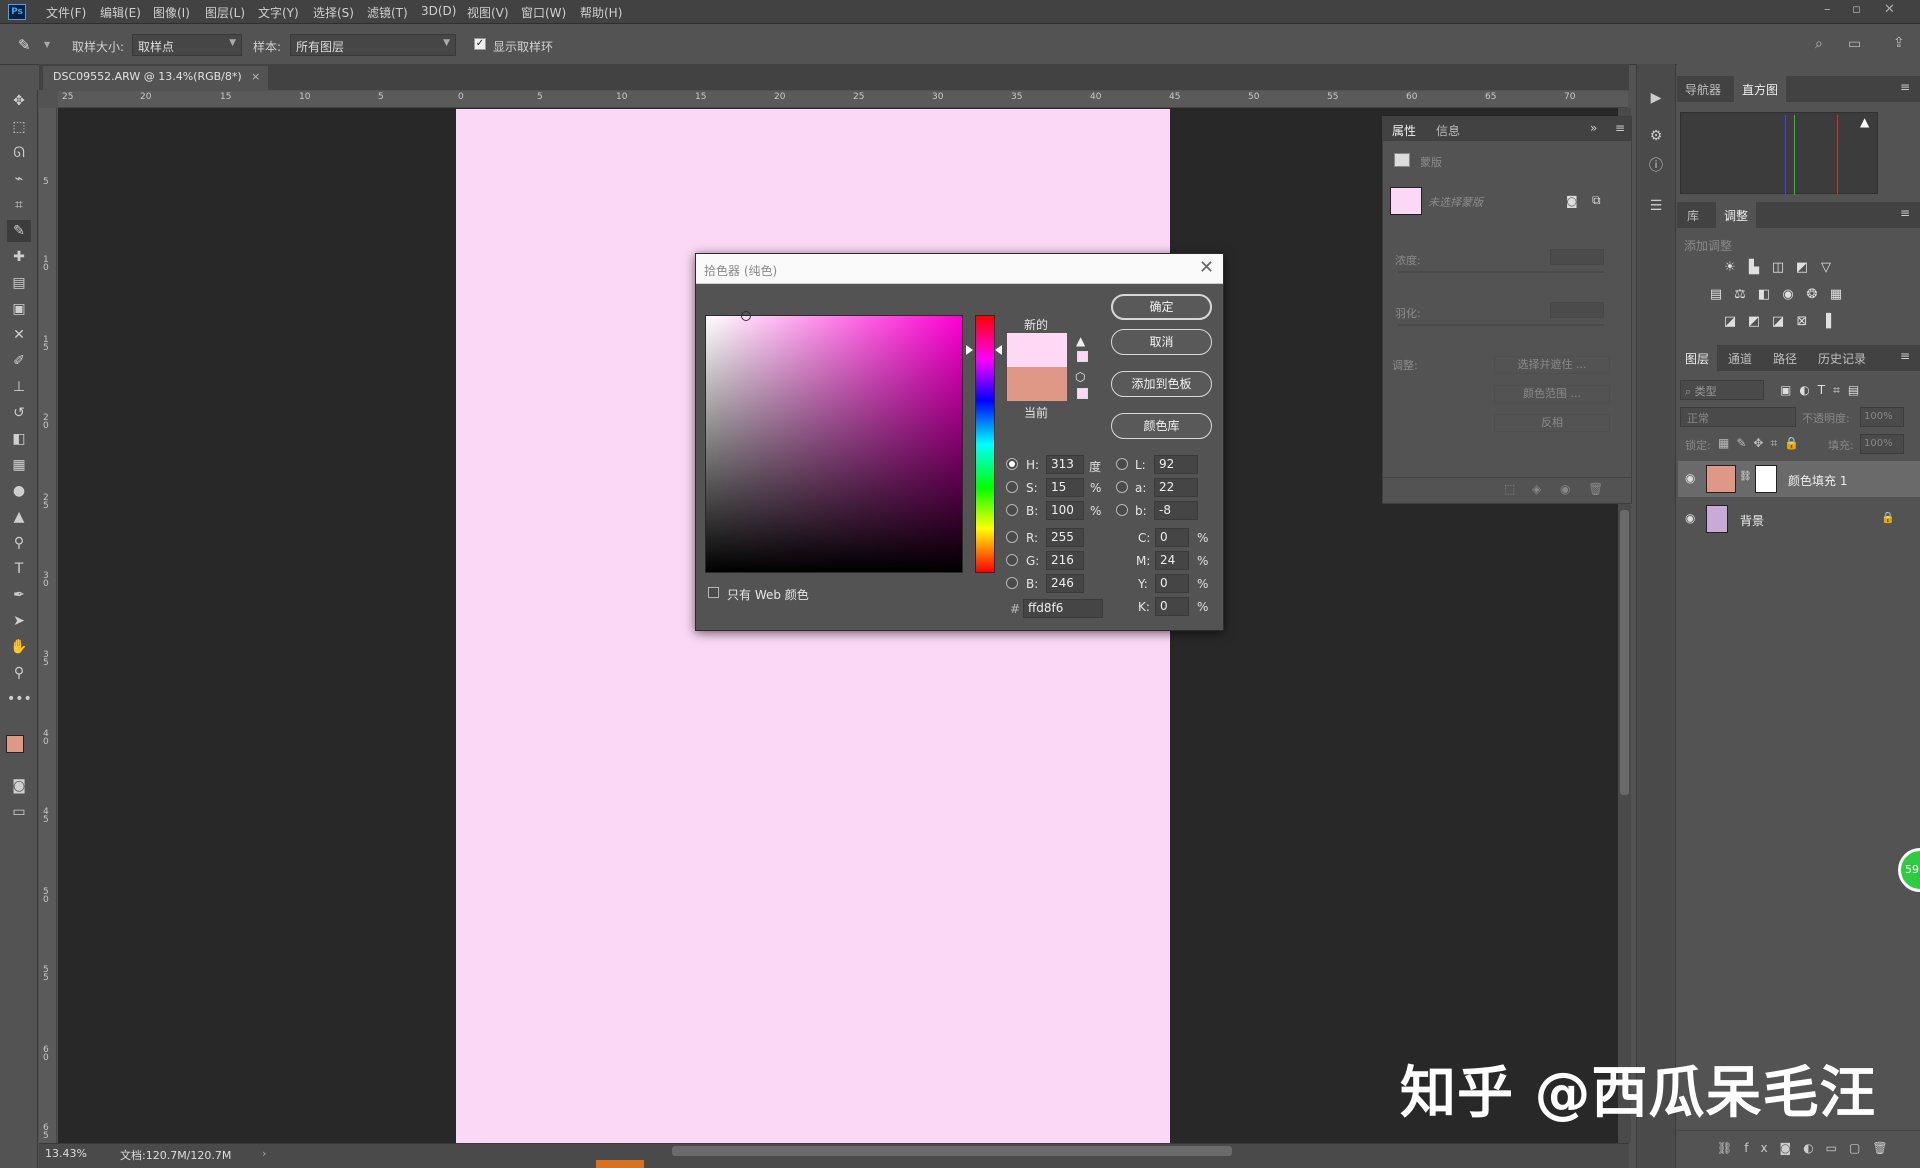 The width and height of the screenshot is (1920, 1168). What do you see at coordinates (1752, 520) in the screenshot?
I see `layer-name: 背景` at bounding box center [1752, 520].